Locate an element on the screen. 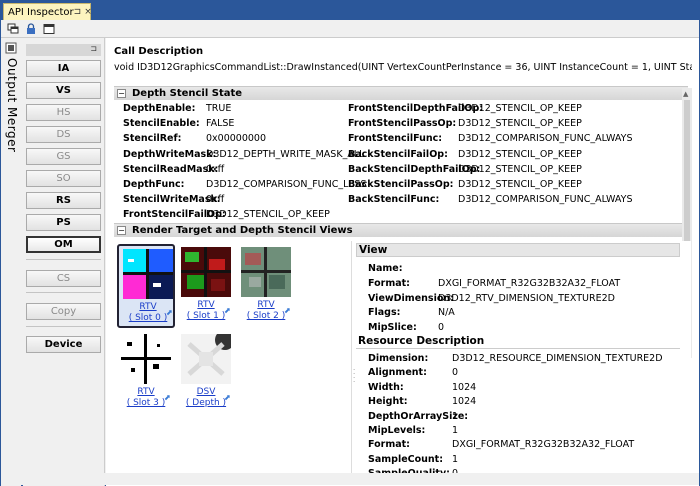  field-key: FrontStencilPassOp: is located at coordinates (402, 124).